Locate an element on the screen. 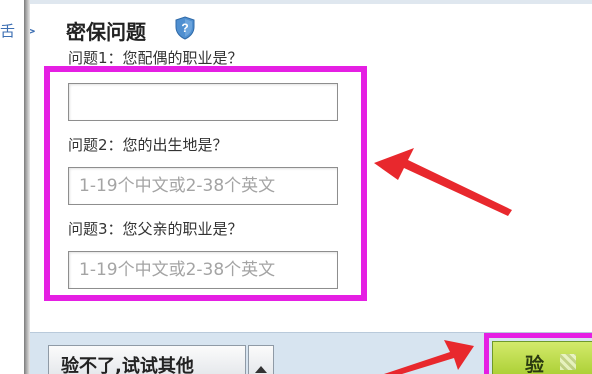  caret-up-icon is located at coordinates (261, 369).